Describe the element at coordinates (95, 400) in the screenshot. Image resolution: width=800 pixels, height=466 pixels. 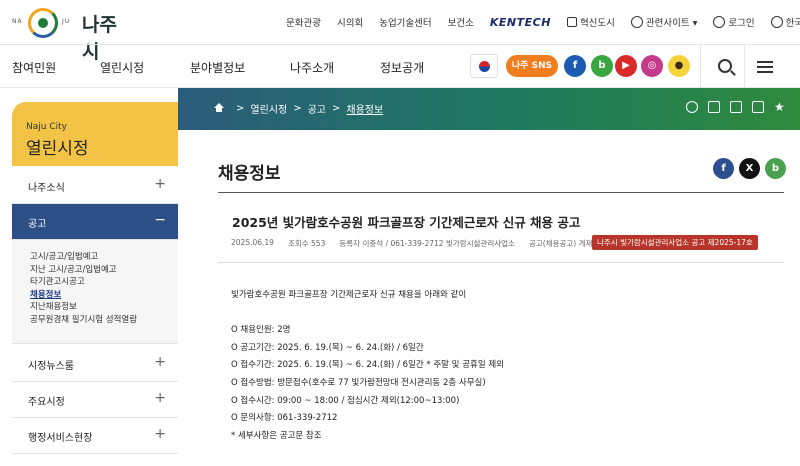
I see `sidebar-item-main-policy: 주요시정 +` at that location.